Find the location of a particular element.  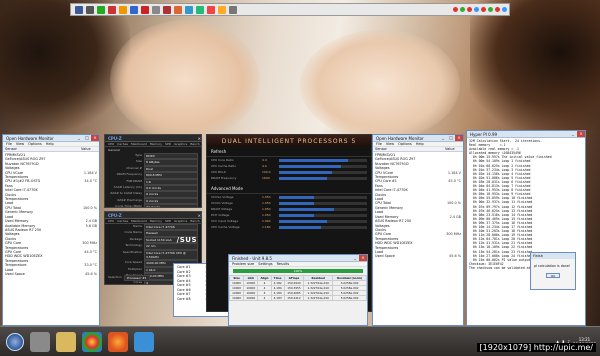

tuning-row: DRAM Frequency 1600 is located at coordinates (289, 178).